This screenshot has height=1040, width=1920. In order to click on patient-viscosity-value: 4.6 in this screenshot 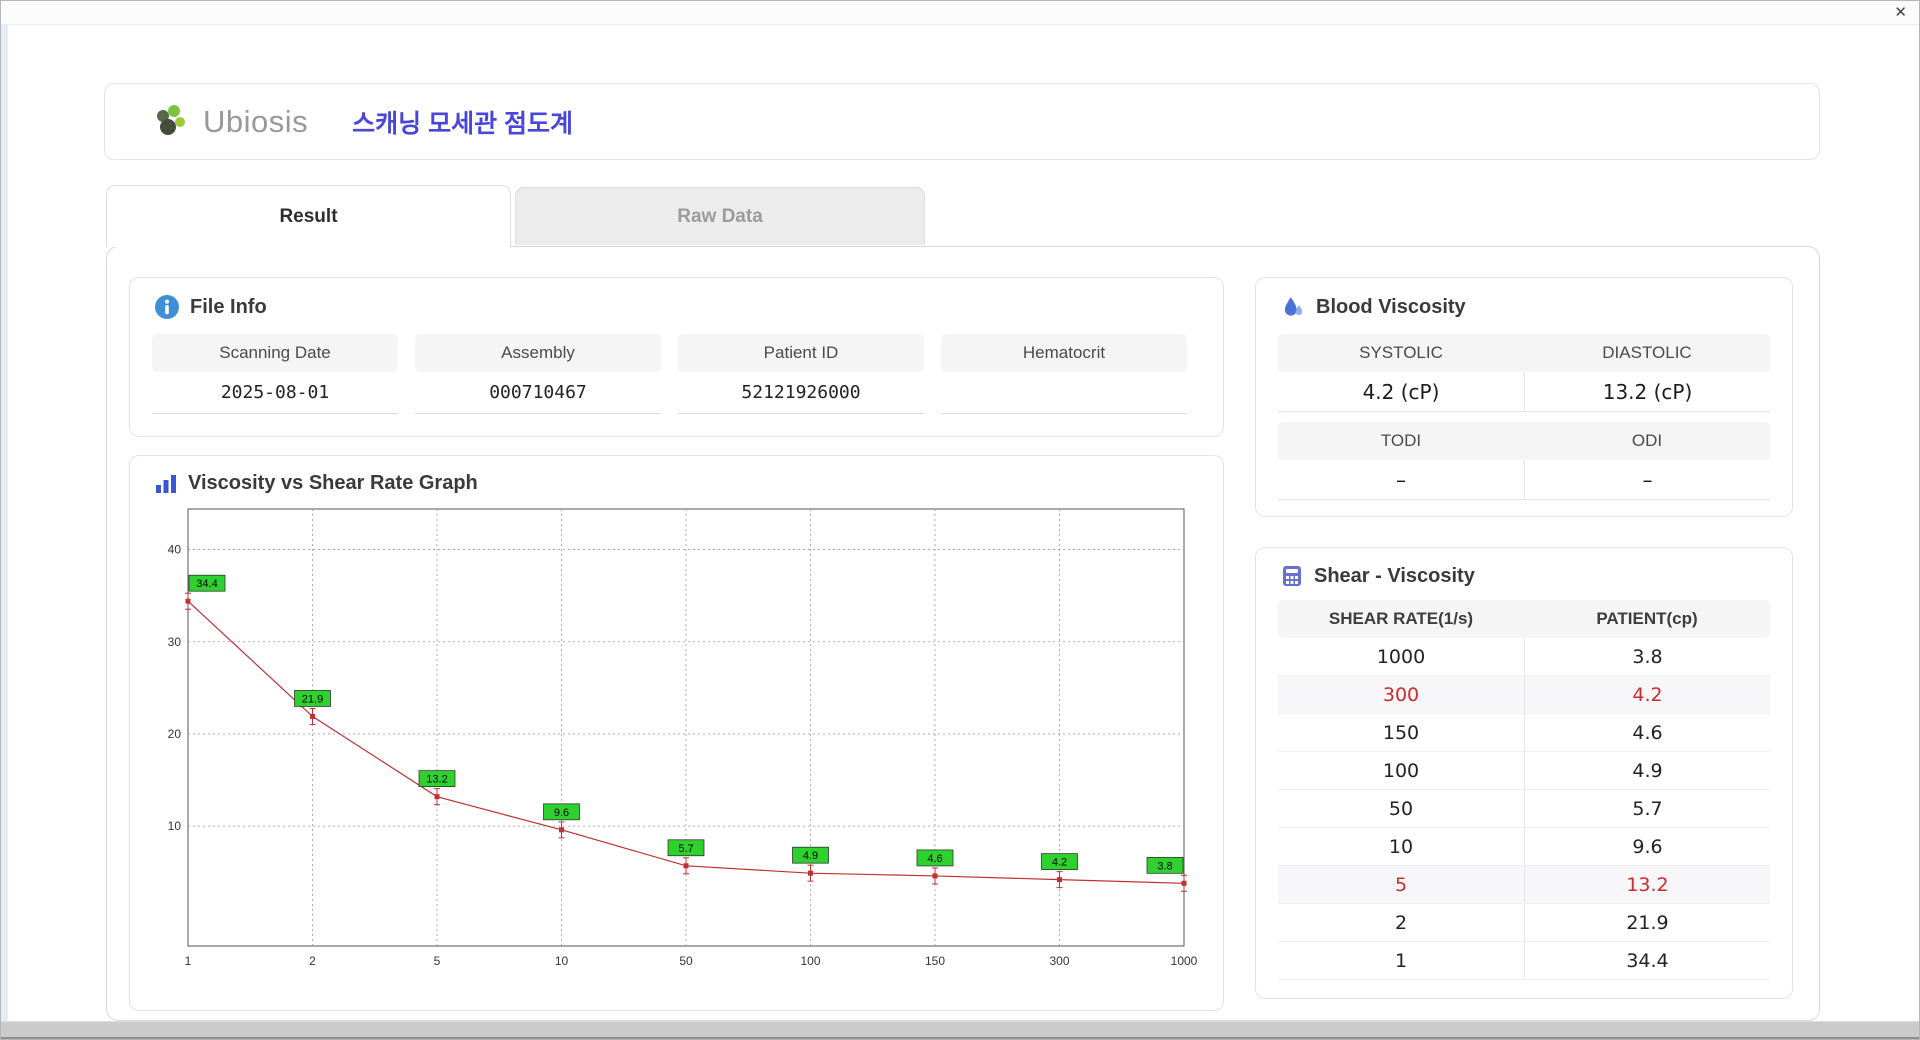, I will do `click(1647, 732)`.